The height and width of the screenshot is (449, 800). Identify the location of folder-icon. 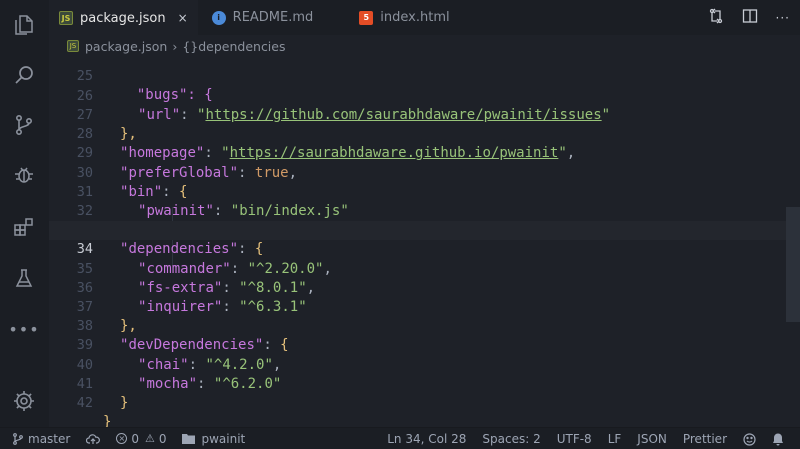
(189, 439).